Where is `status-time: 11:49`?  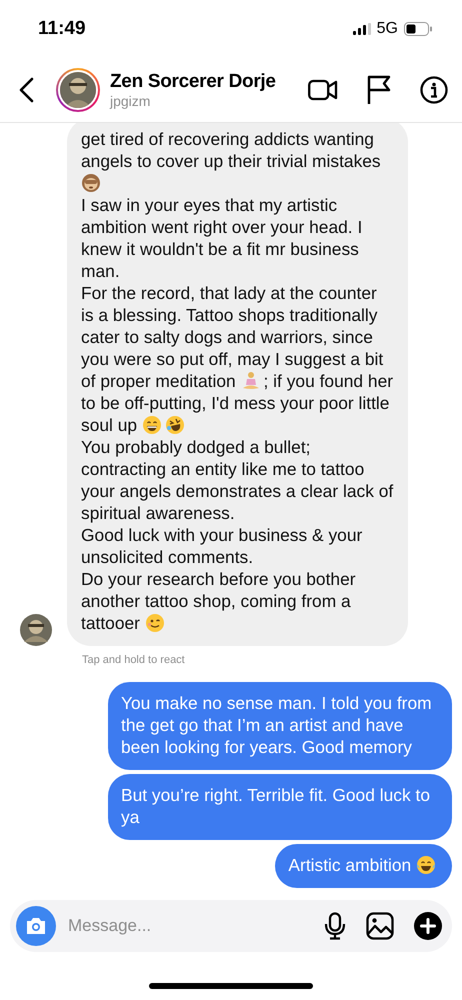
status-time: 11:49 is located at coordinates (62, 29).